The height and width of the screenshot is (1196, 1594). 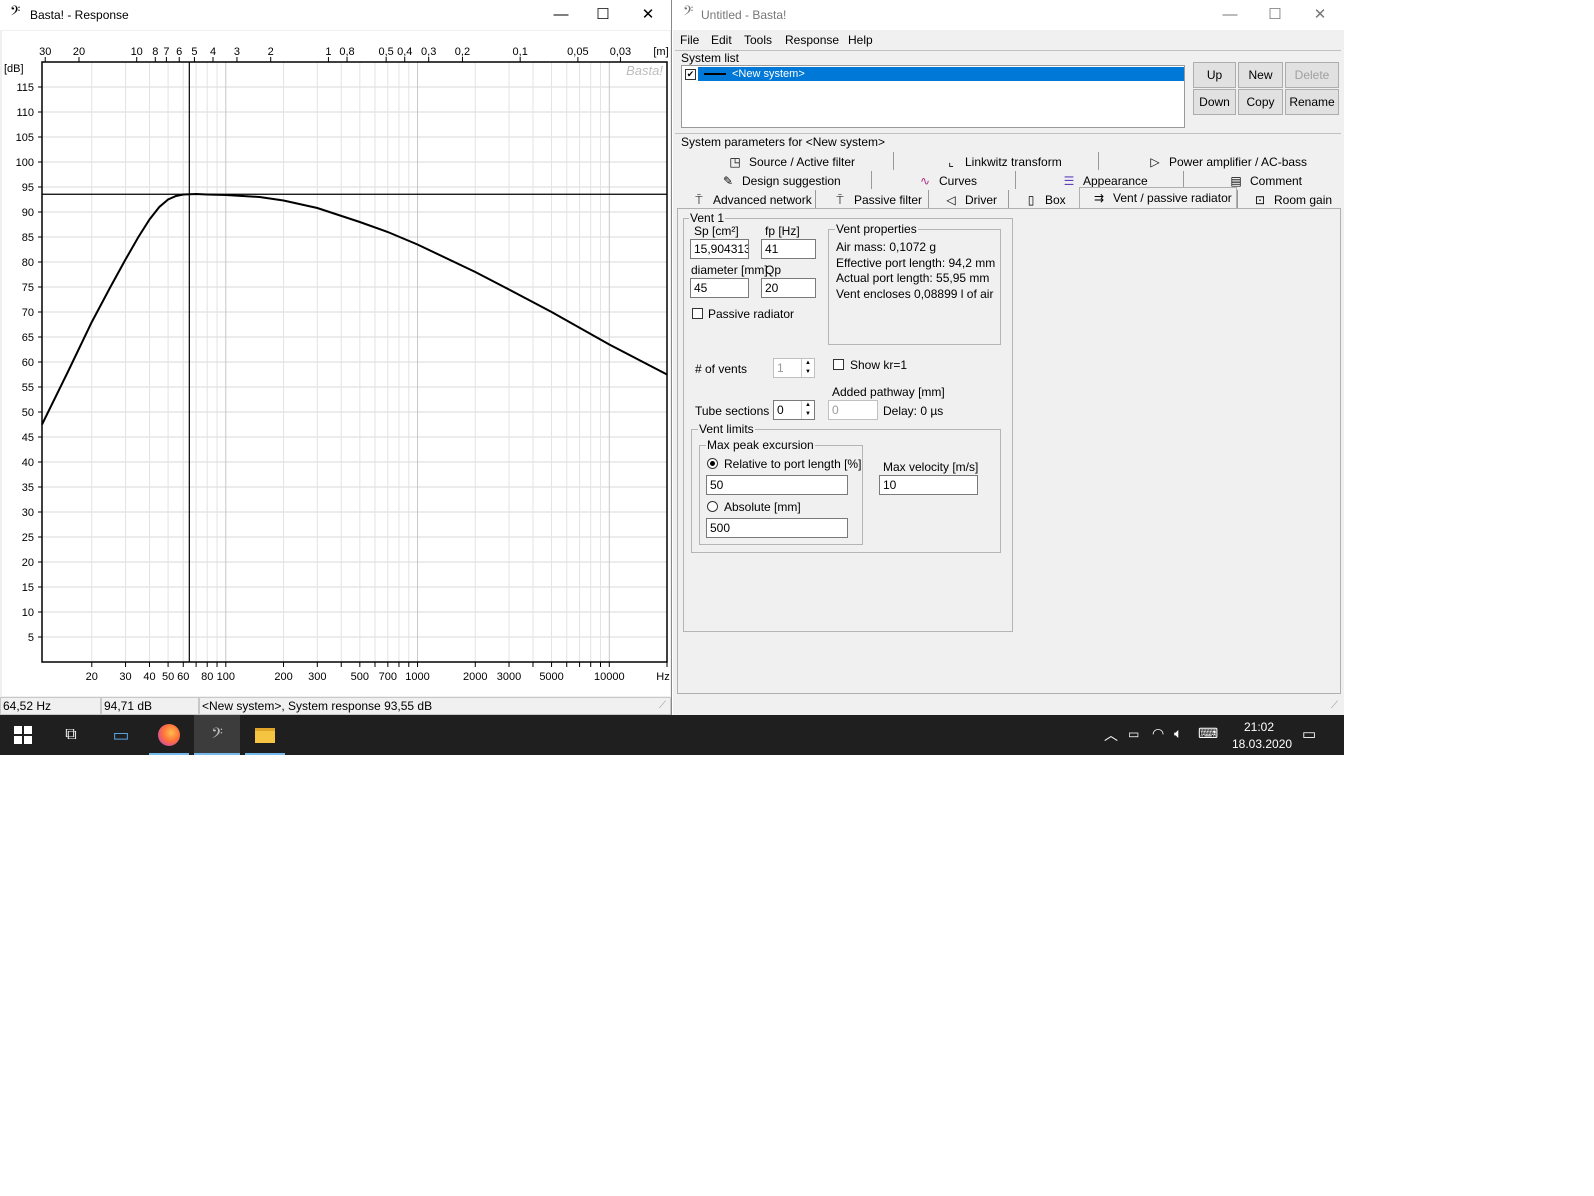 What do you see at coordinates (1309, 734) in the screenshot?
I see `notification-icon: ▭` at bounding box center [1309, 734].